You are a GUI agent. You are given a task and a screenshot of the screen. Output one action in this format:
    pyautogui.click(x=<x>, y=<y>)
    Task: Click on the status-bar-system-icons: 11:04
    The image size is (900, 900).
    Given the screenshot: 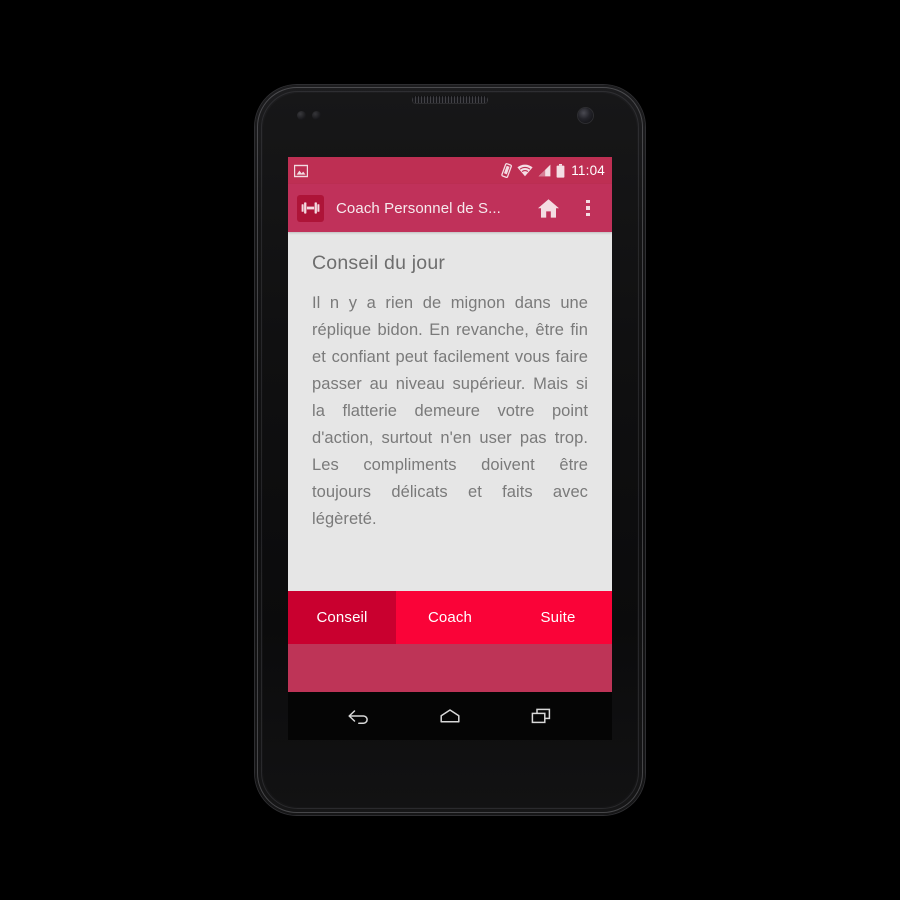 What is the action you would take?
    pyautogui.click(x=553, y=170)
    